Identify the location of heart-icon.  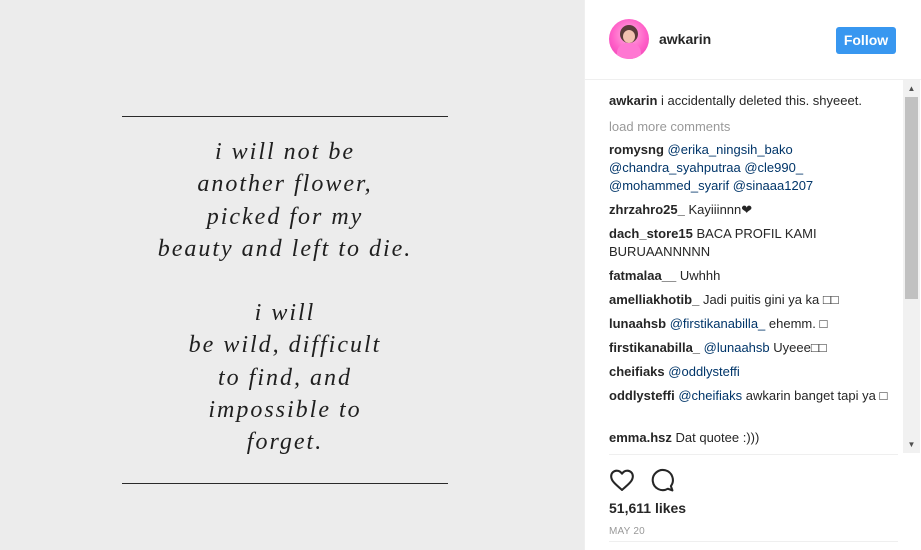
(622, 480).